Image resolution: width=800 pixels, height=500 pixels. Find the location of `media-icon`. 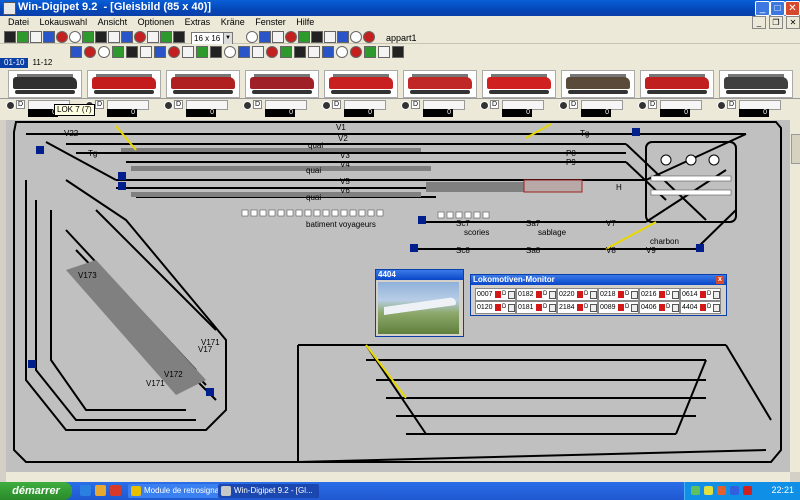

media-icon is located at coordinates (115, 490).